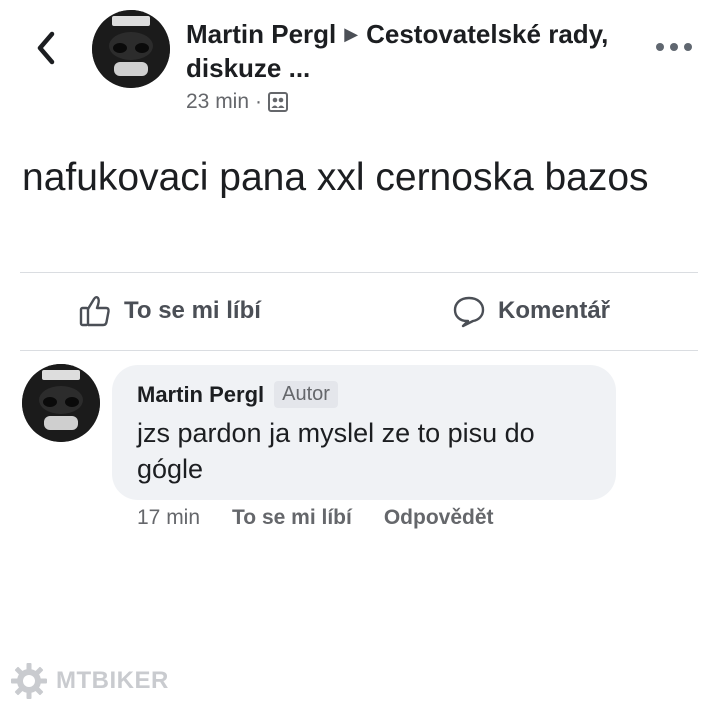 The width and height of the screenshot is (720, 712). I want to click on divider-bottom, so click(359, 350).